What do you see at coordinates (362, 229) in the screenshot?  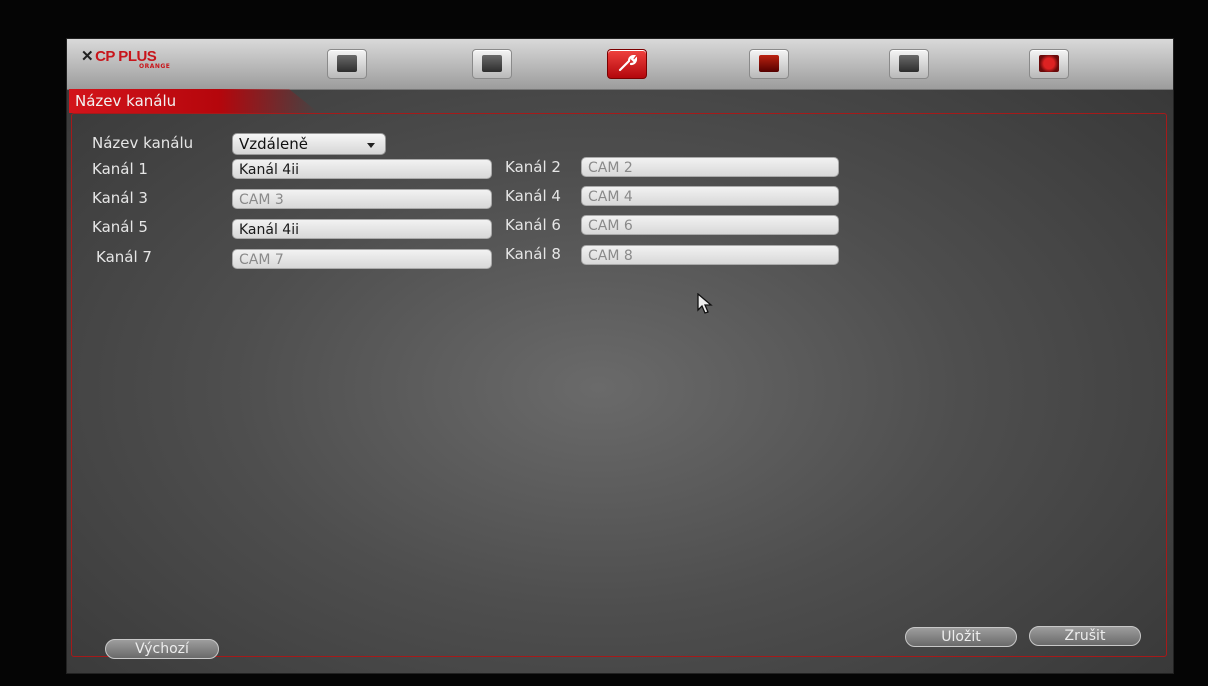 I see `channel-5-input: Kanál 4ii` at bounding box center [362, 229].